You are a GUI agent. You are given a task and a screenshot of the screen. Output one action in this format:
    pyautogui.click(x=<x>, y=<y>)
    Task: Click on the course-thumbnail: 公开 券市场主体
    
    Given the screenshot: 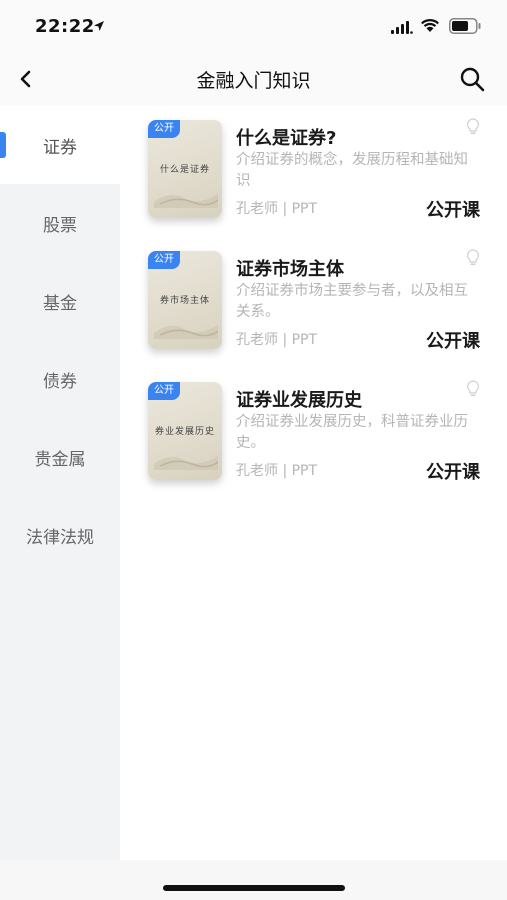 What is the action you would take?
    pyautogui.click(x=185, y=300)
    